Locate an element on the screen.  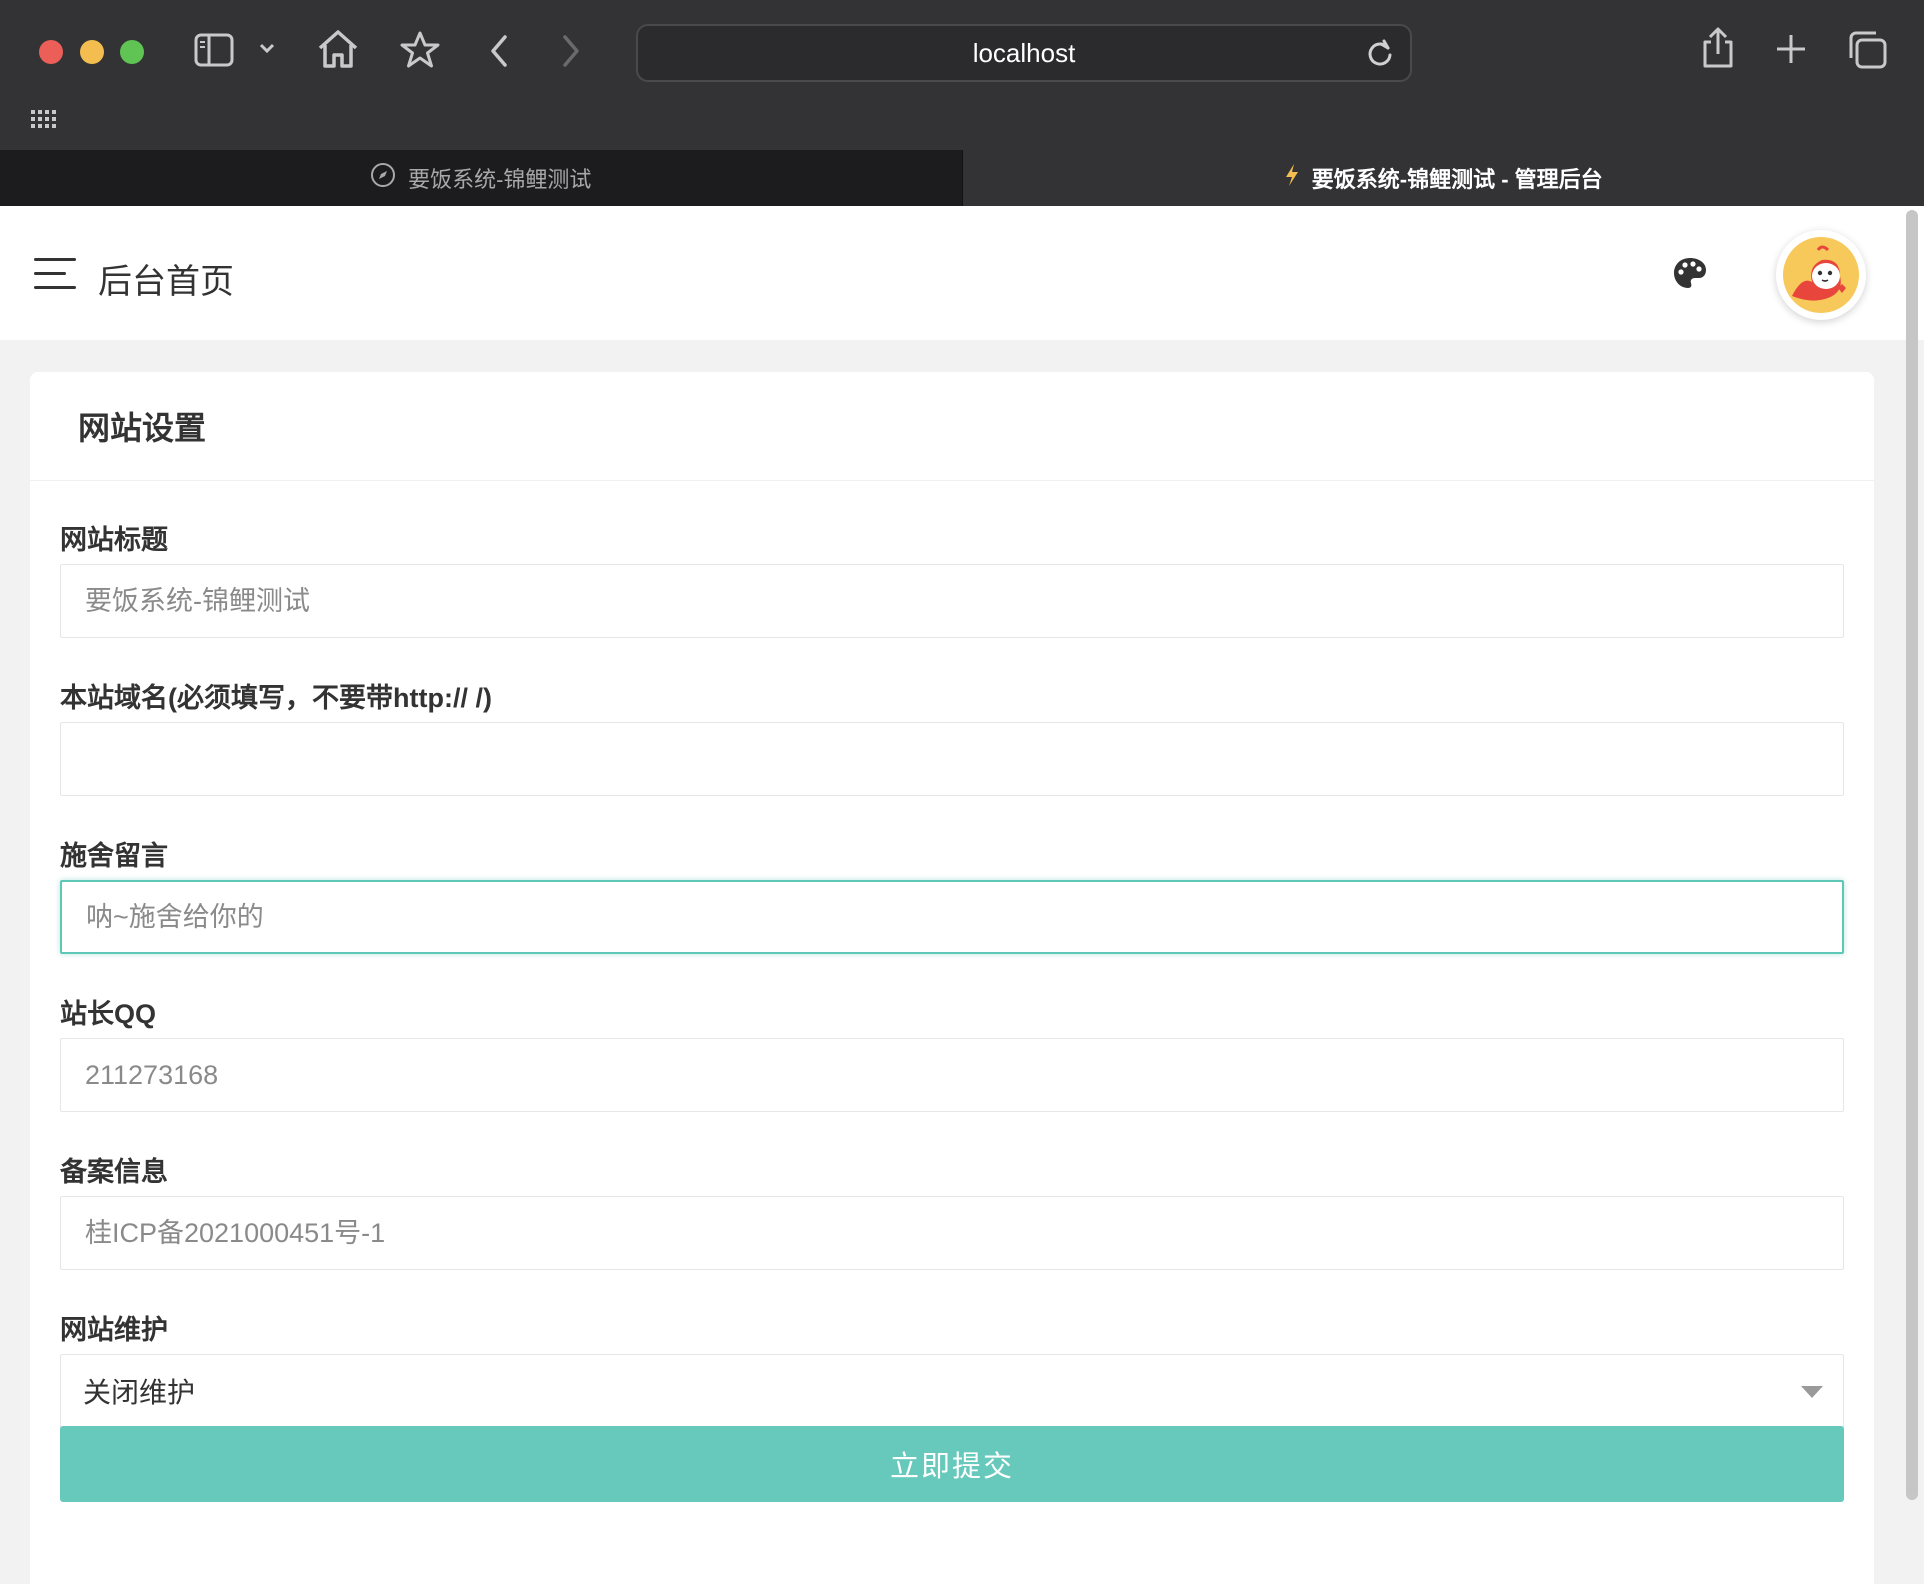
tab-site: 要饭系统-锦鲤测试 is located at coordinates (481, 178).